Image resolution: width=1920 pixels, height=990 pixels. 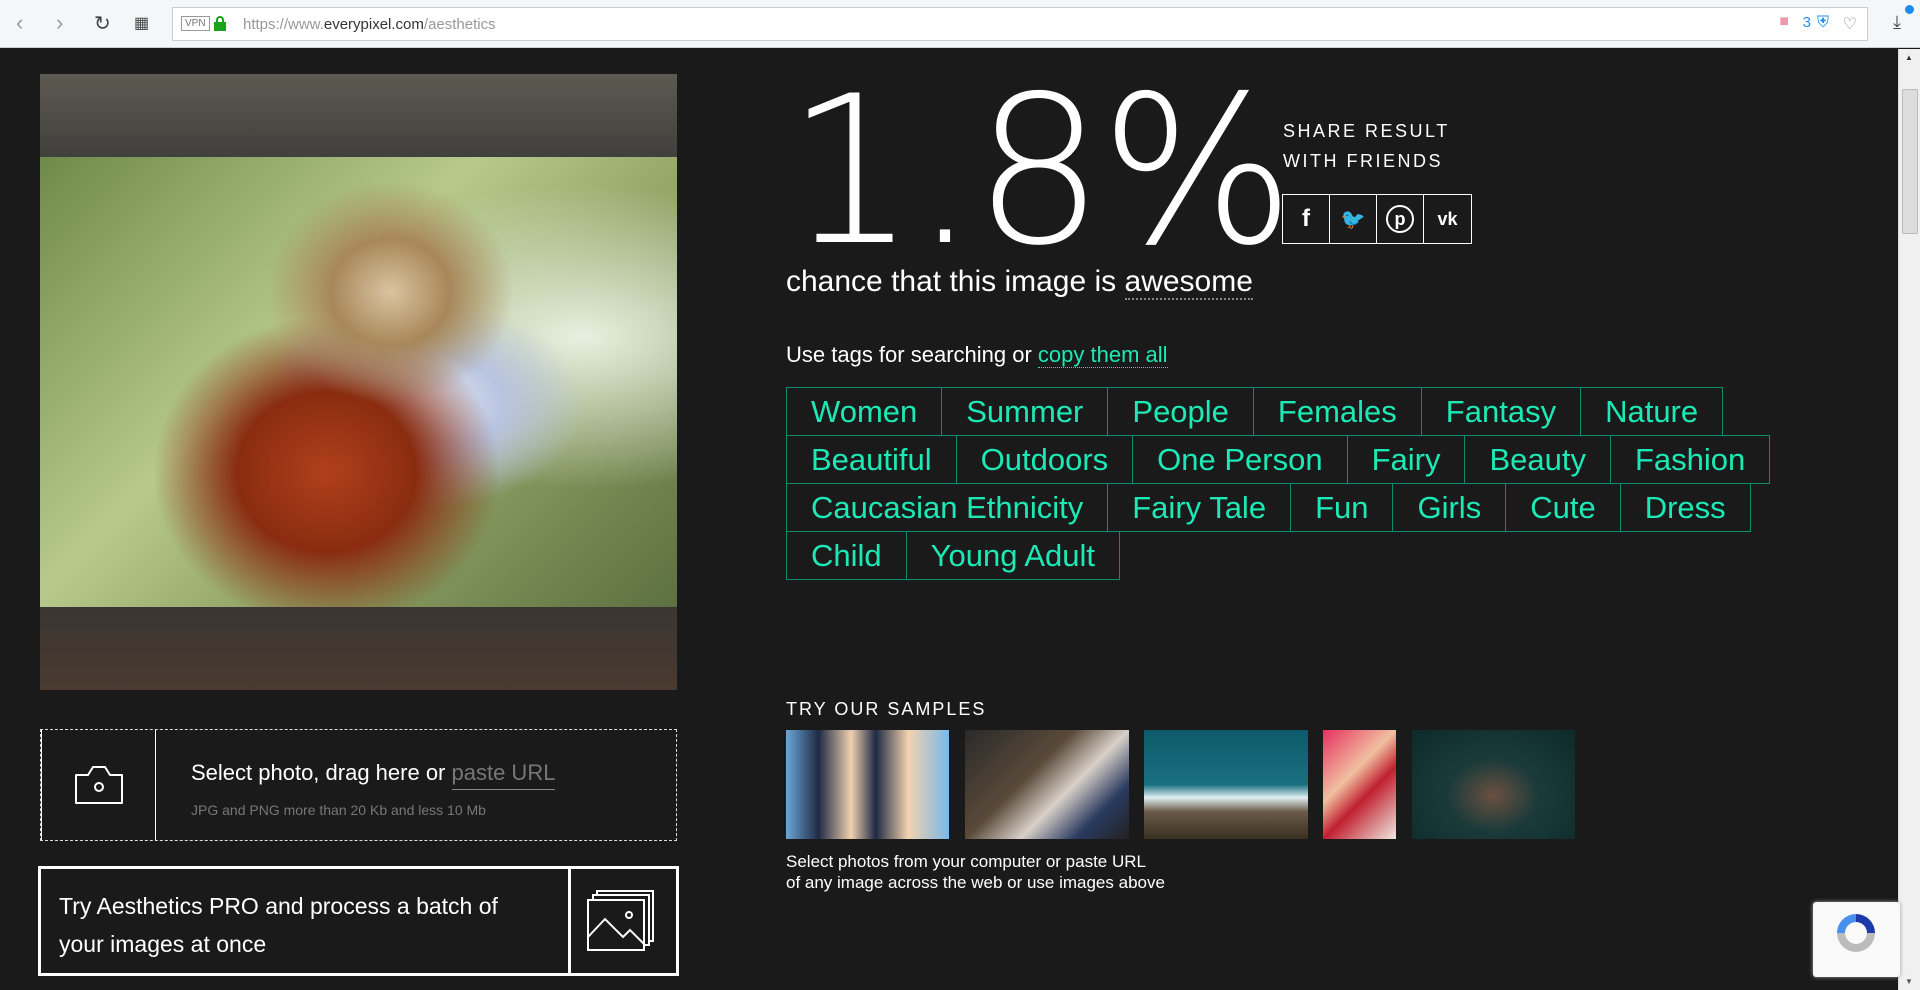 What do you see at coordinates (1366, 146) in the screenshot?
I see `share-label: SHARE RESULT WITH FRIENDS` at bounding box center [1366, 146].